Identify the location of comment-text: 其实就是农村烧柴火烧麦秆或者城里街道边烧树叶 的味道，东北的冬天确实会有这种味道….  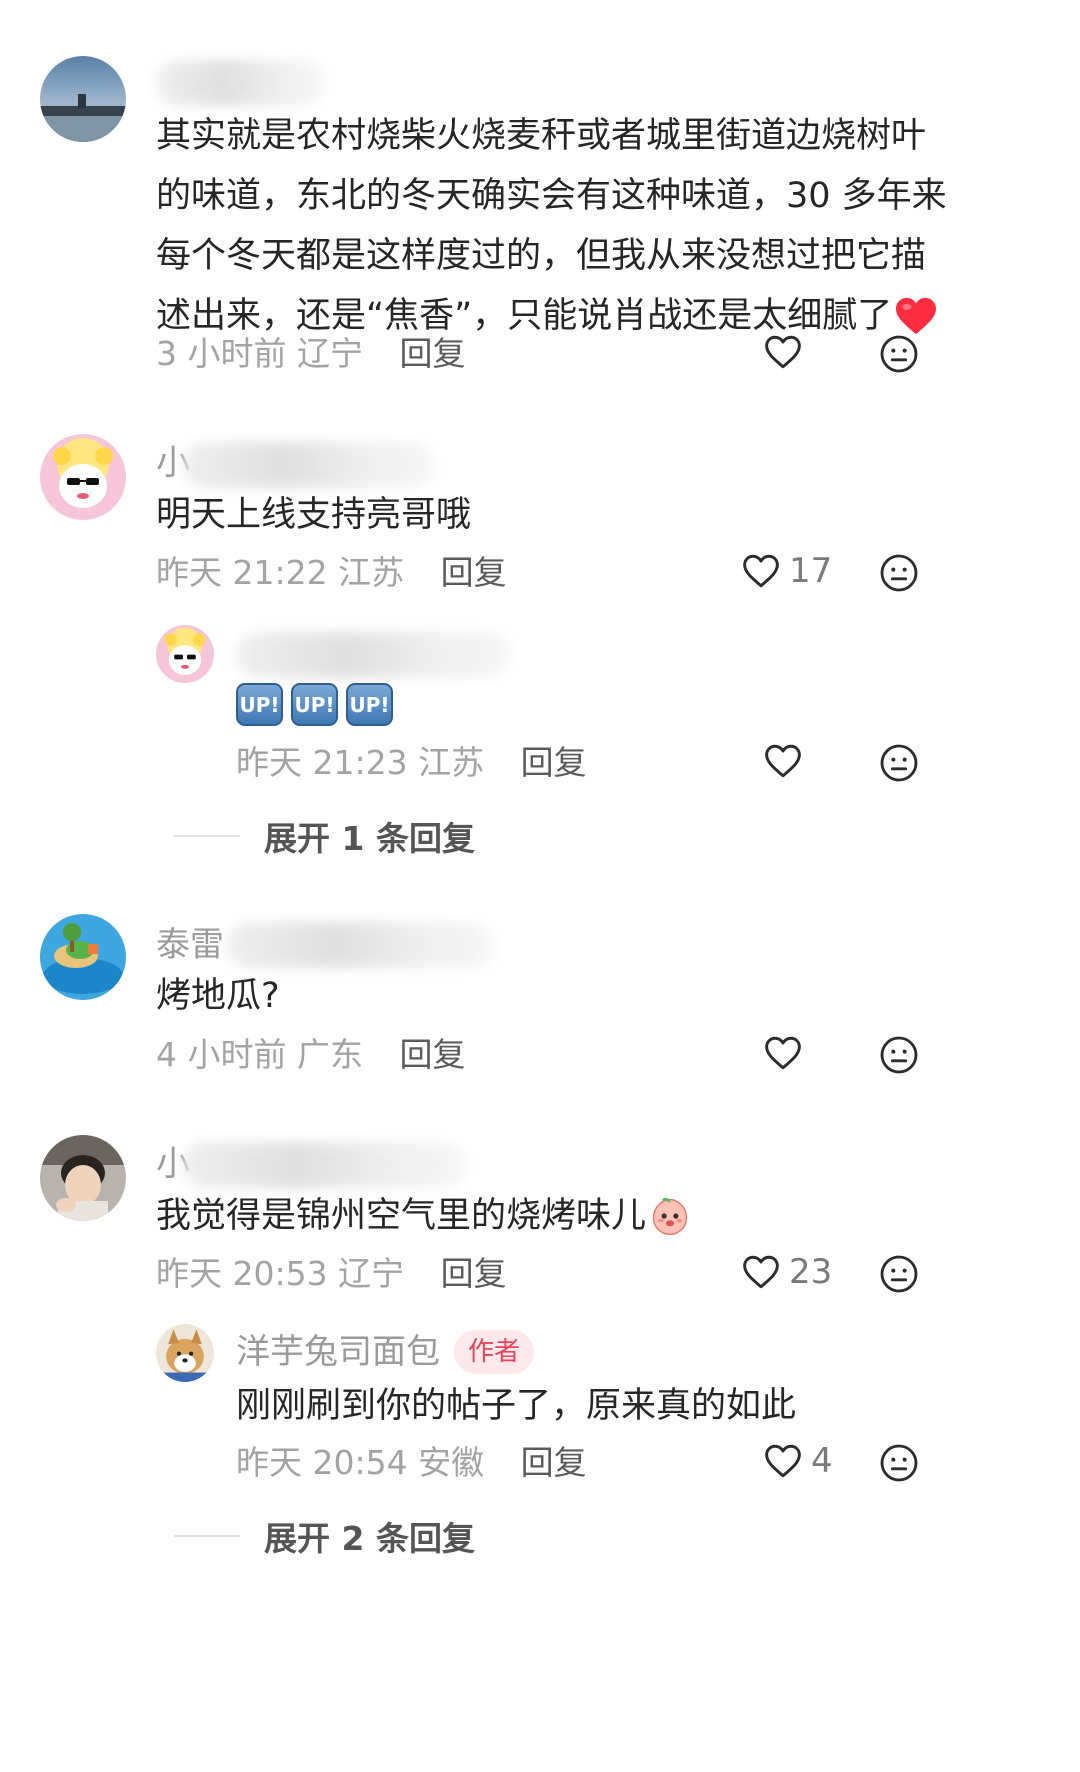
(551, 226).